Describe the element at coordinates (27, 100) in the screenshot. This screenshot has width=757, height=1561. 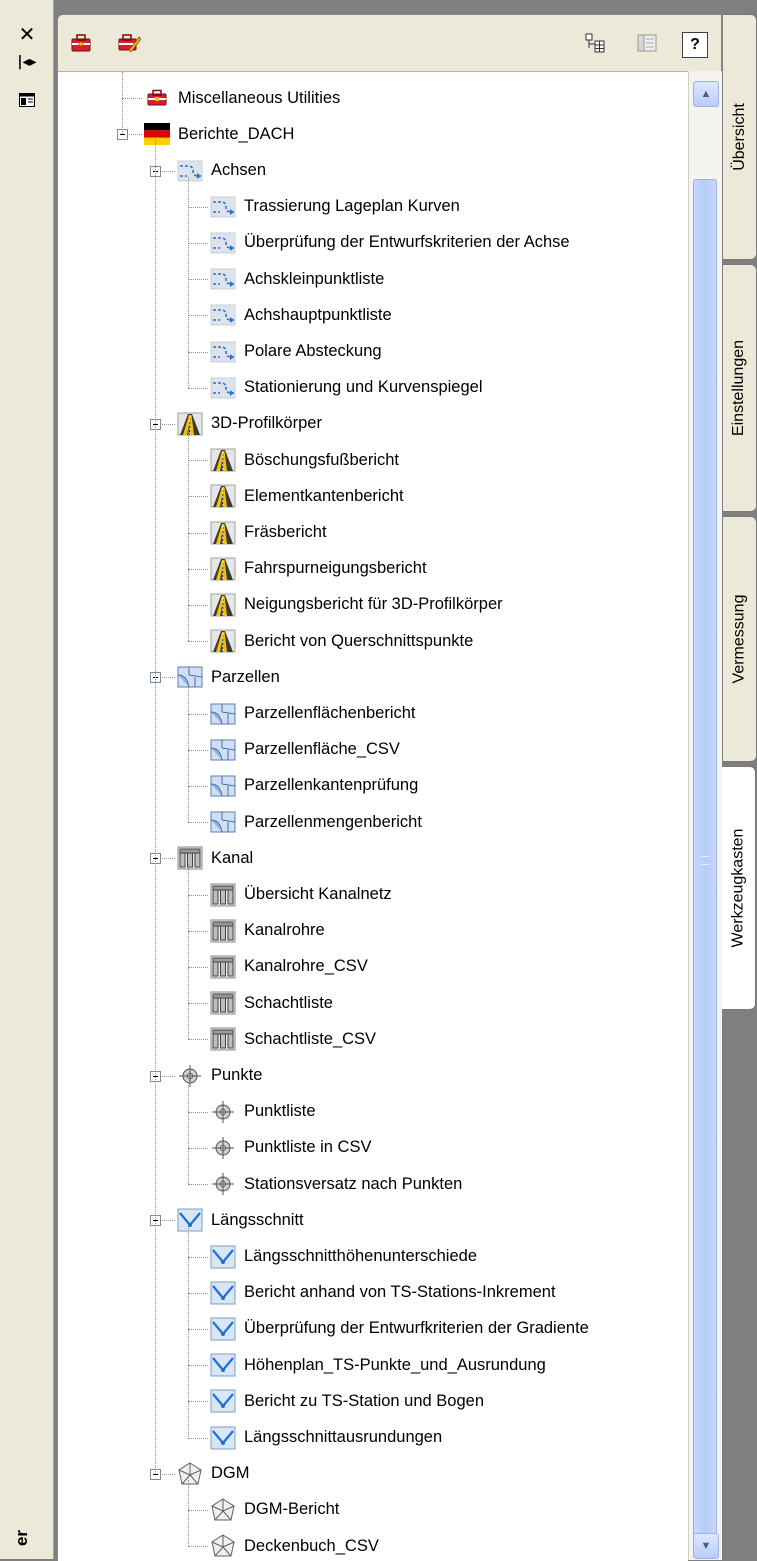
I see `properties-icon` at that location.